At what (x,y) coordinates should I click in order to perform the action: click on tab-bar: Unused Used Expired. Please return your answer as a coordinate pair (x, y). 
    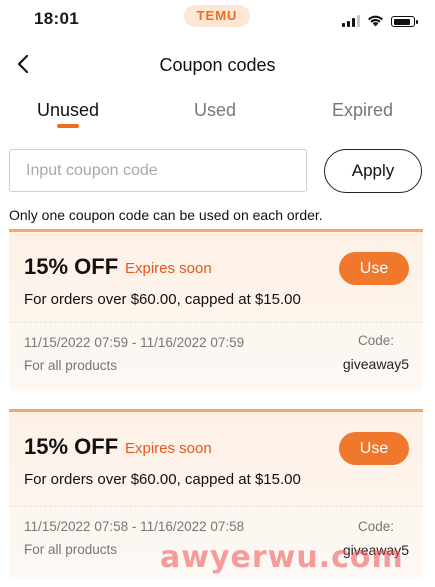
    Looking at the image, I should click on (217, 117).